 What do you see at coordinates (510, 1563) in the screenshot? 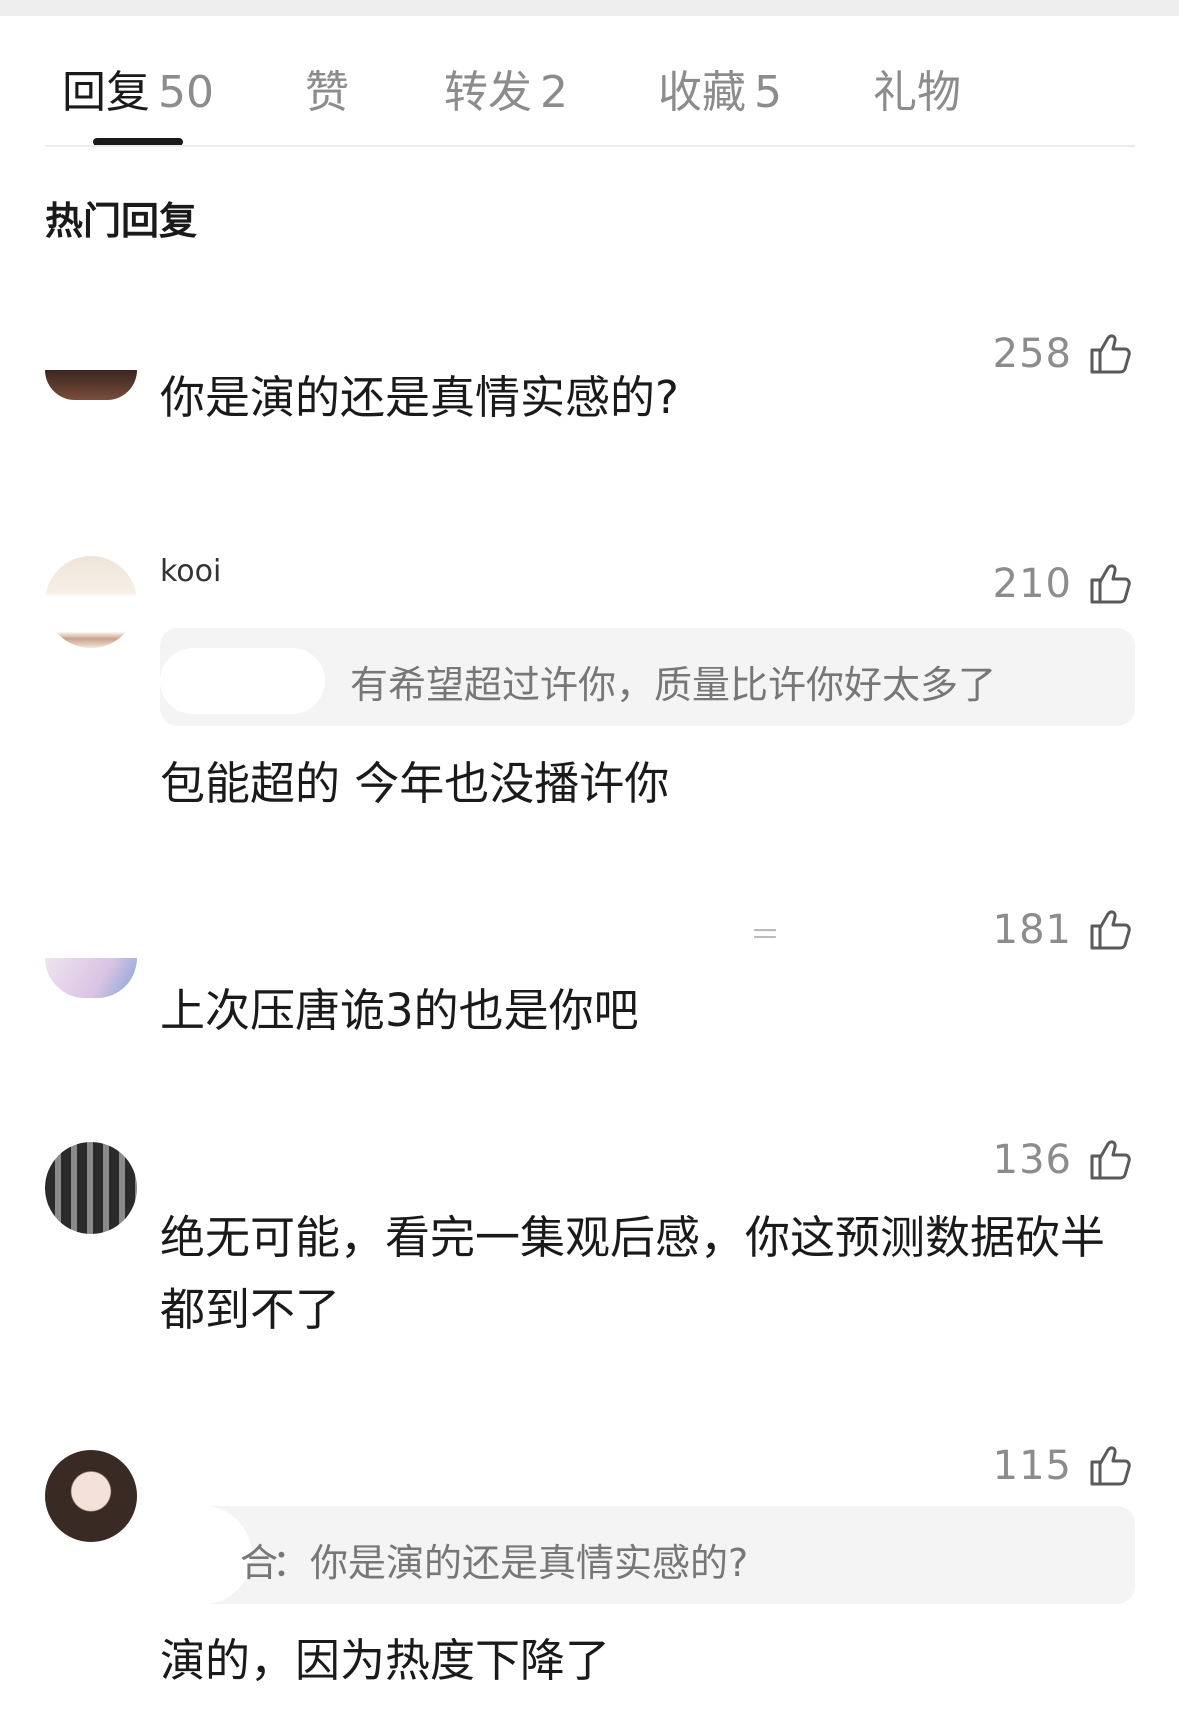
I see `quoted-text: ：你是演的还是真情实感的?` at bounding box center [510, 1563].